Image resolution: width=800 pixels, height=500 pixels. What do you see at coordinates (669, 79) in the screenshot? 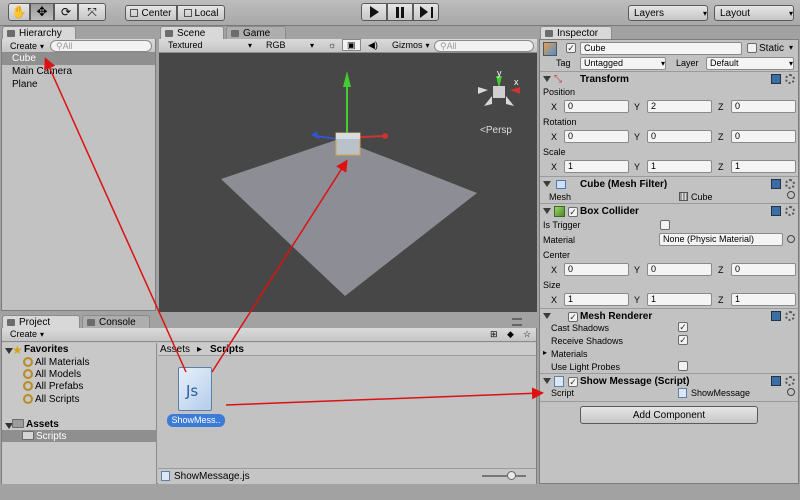
I see `transform-header: ⤡ Transform` at bounding box center [669, 79].